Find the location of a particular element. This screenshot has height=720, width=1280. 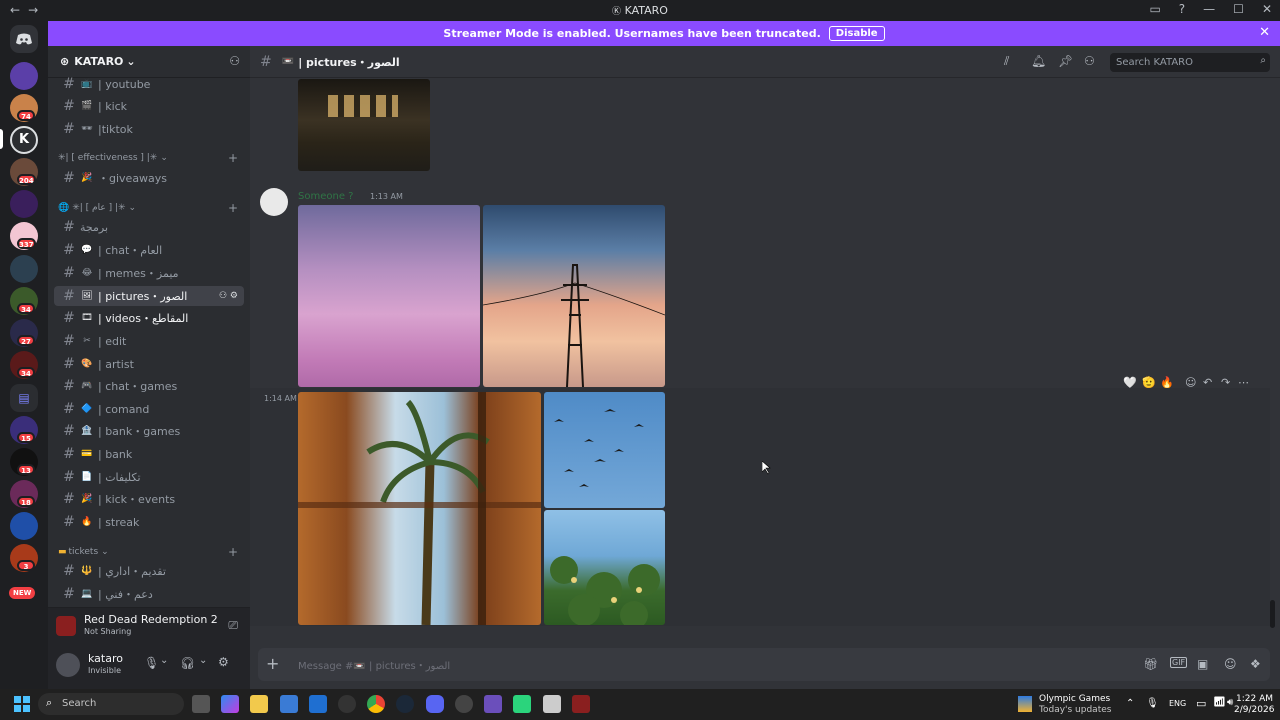

channel-artist: # 🎨 | artist is located at coordinates (149, 364).